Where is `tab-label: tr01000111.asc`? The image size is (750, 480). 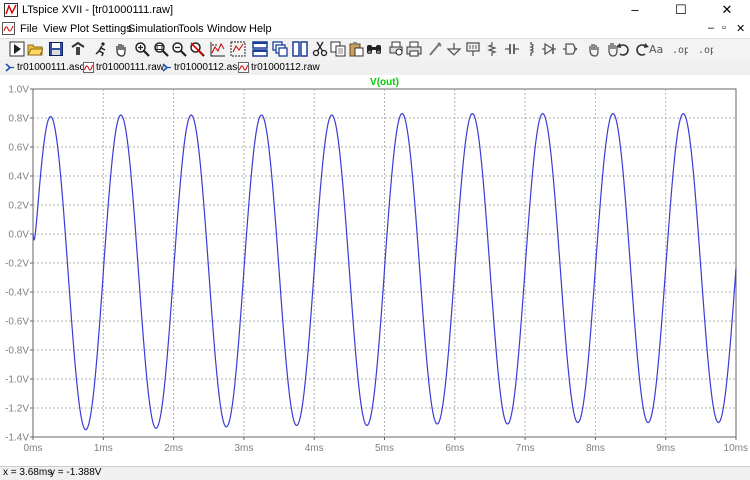
tab-label: tr01000111.asc is located at coordinates (51, 67).